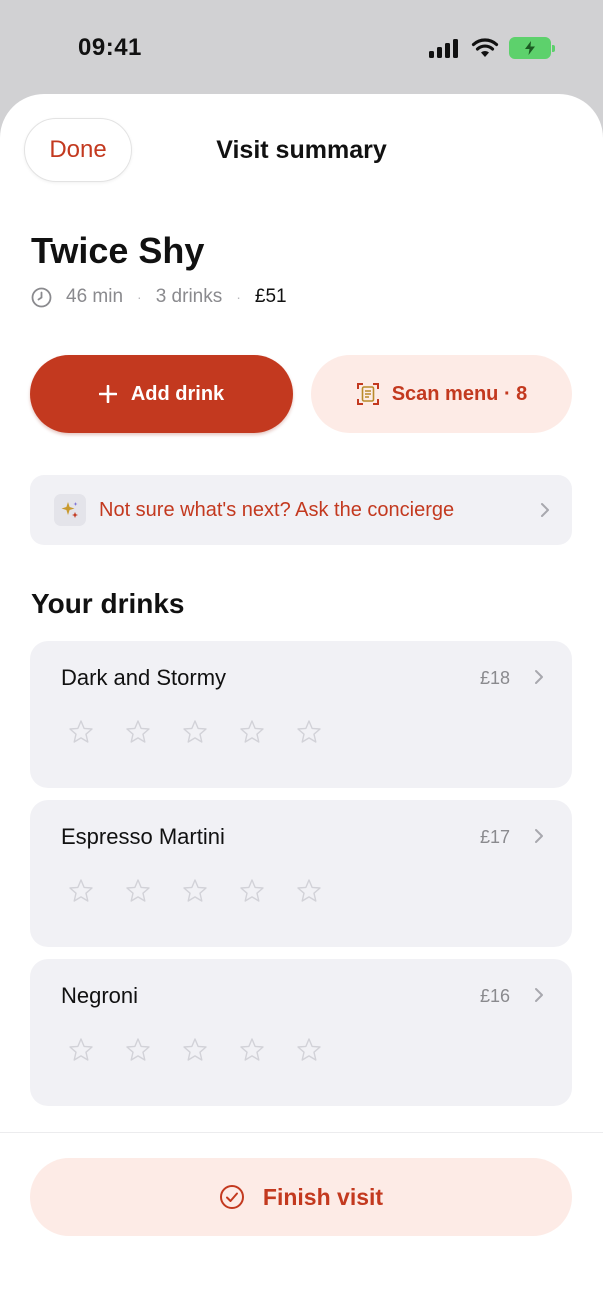  What do you see at coordinates (277, 509) in the screenshot?
I see `concierge-text: Not sure what's next? Ask the concierge` at bounding box center [277, 509].